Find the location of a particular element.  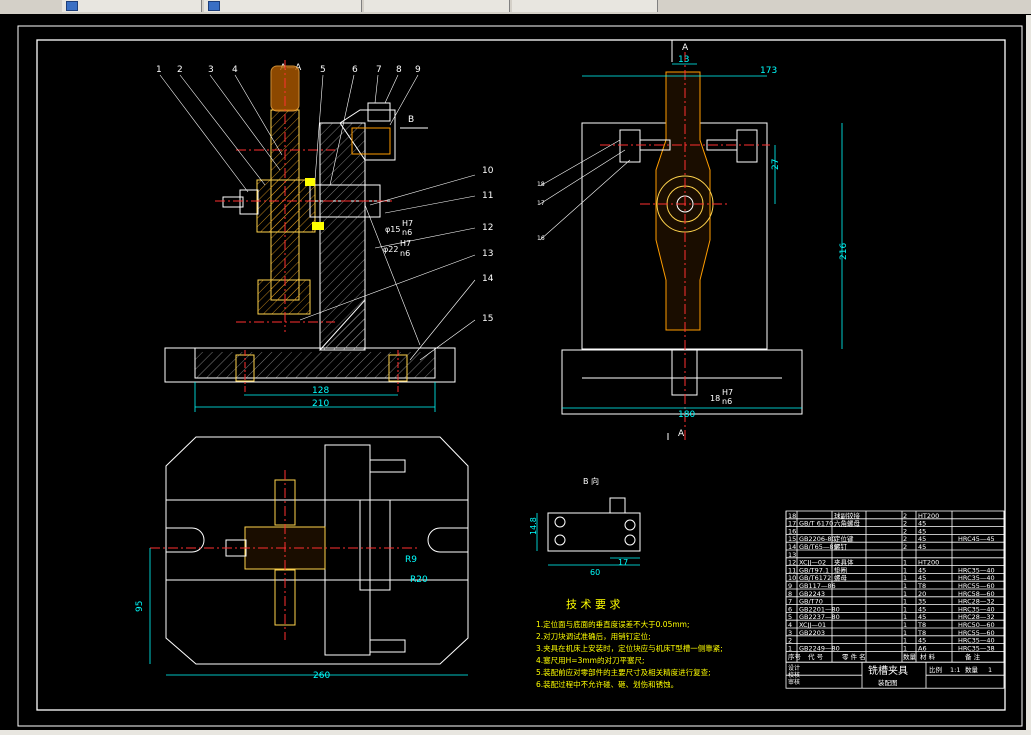

fit-15-n6: n6 is located at coordinates (407, 232).